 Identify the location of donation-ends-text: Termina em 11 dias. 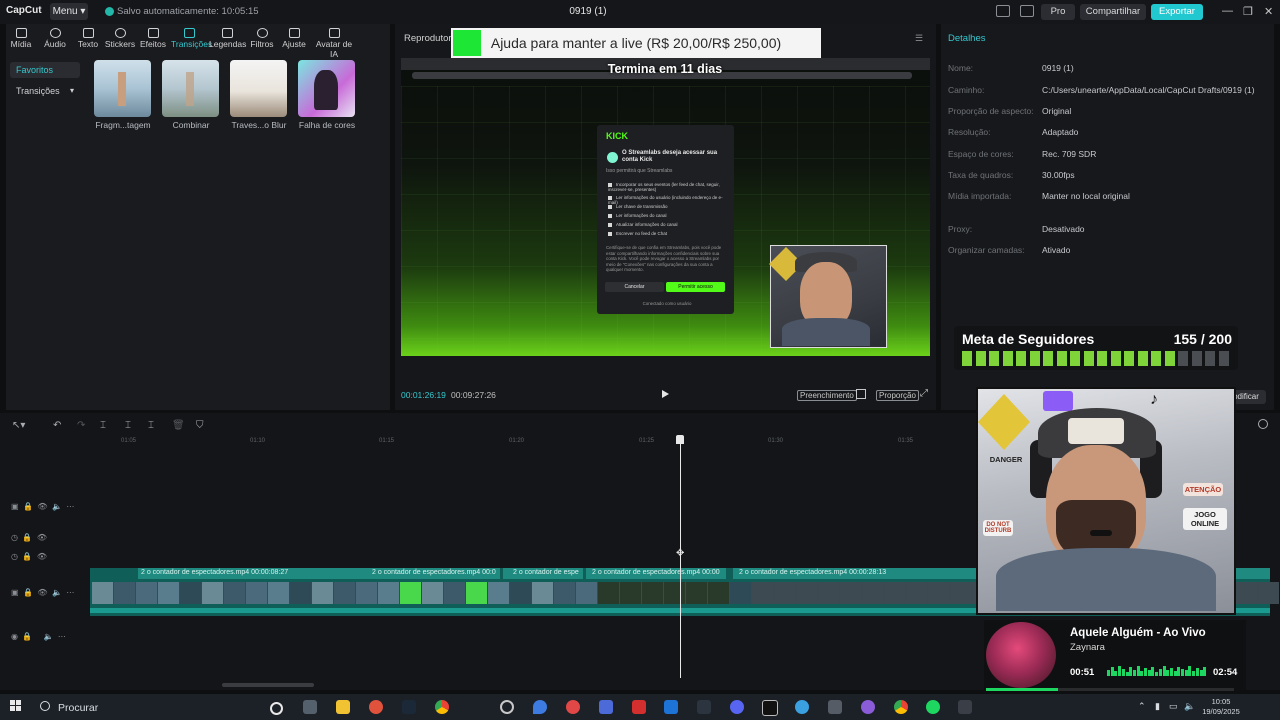
(665, 69).